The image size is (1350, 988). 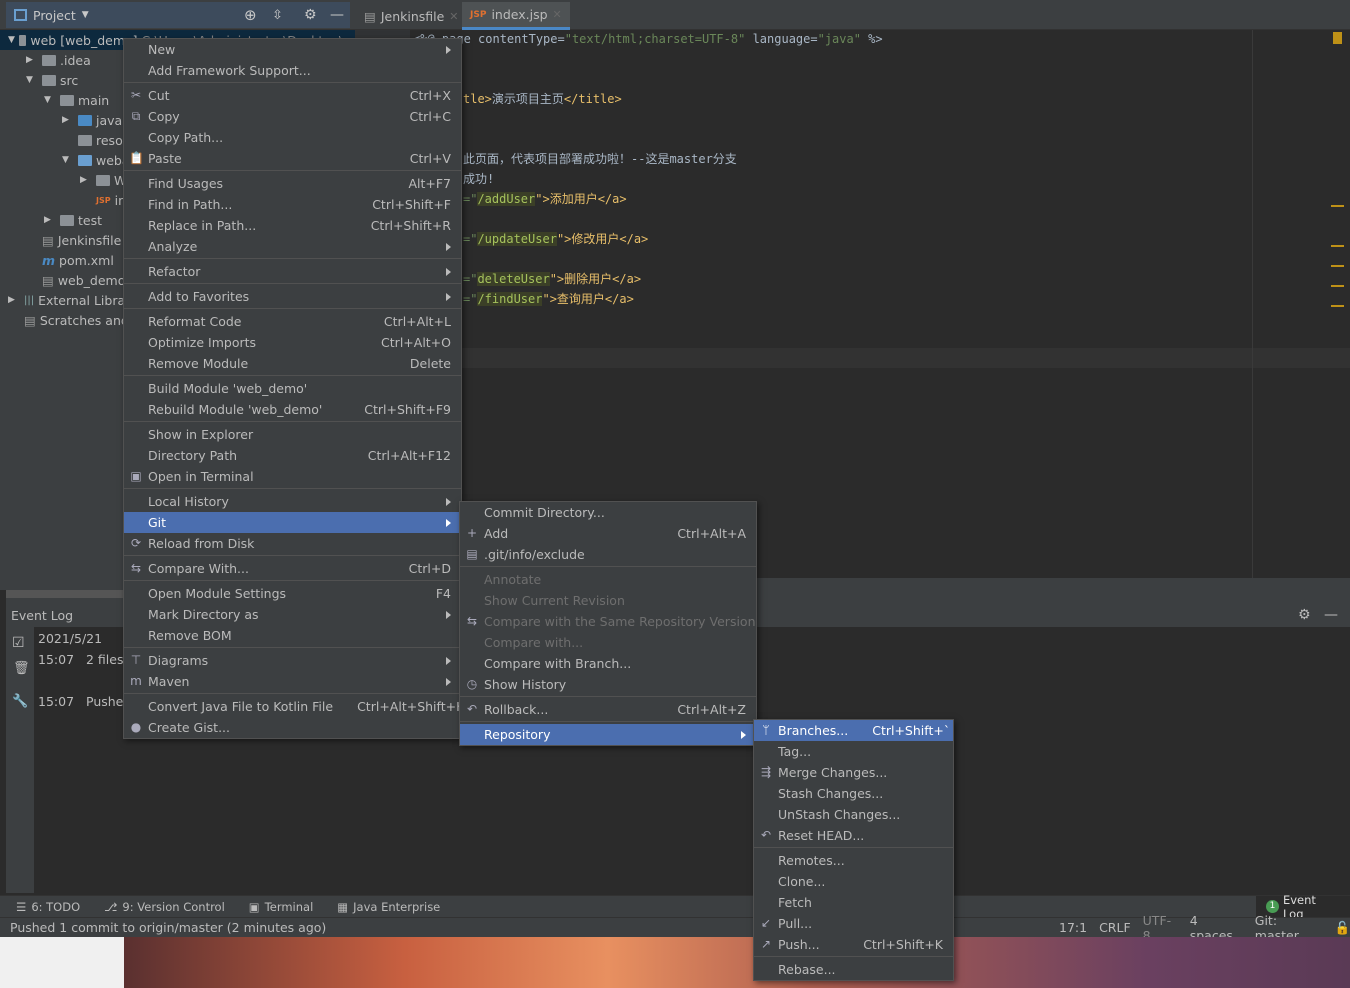 What do you see at coordinates (85, 15) in the screenshot?
I see `chevron-down-icon: ▼` at bounding box center [85, 15].